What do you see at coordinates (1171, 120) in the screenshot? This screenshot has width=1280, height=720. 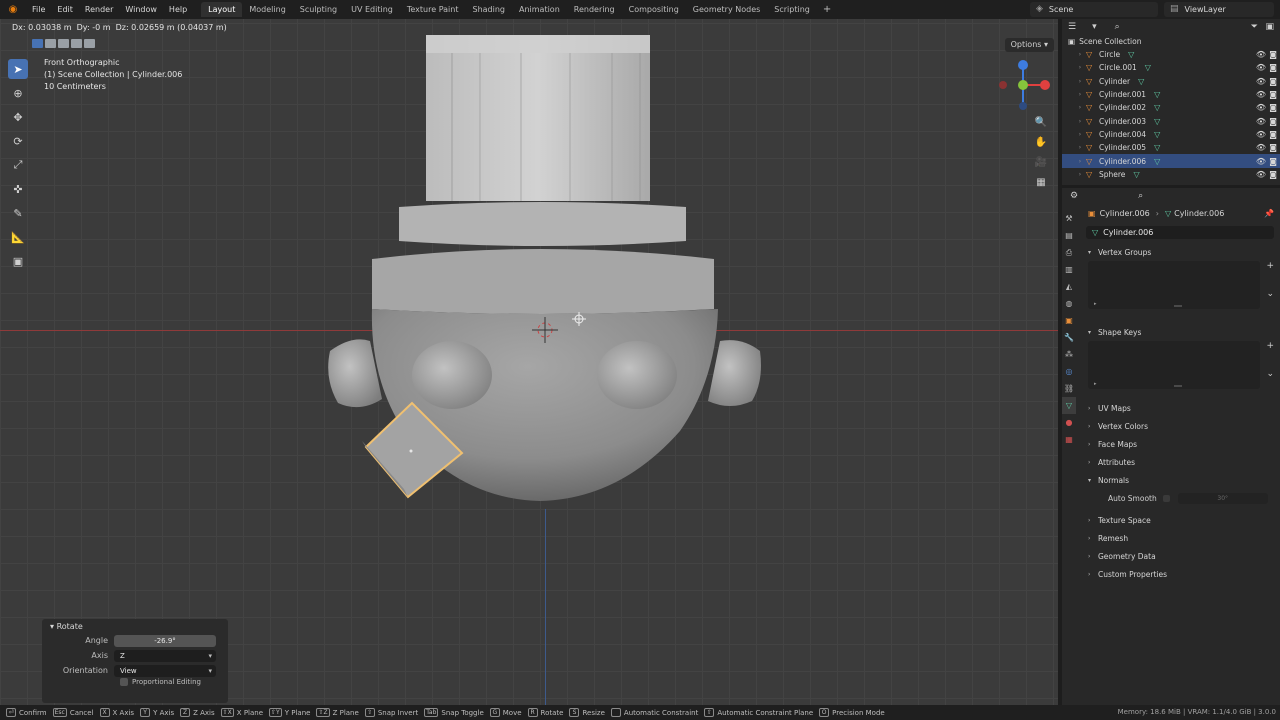 I see `outliner-item: › ▽ Cylinder.003 ▽ 👁 ◙` at bounding box center [1171, 120].